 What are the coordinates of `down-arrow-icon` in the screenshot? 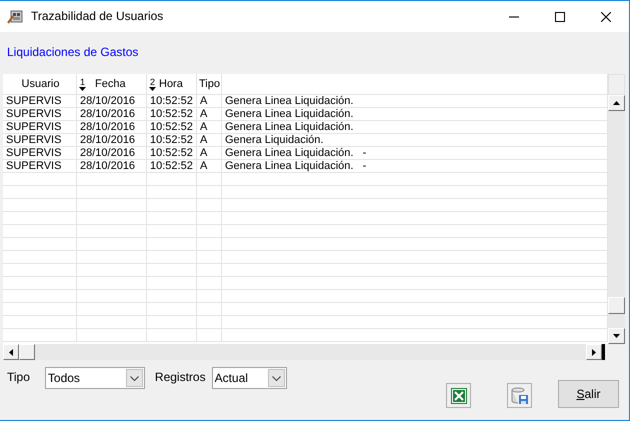 It's located at (616, 336).